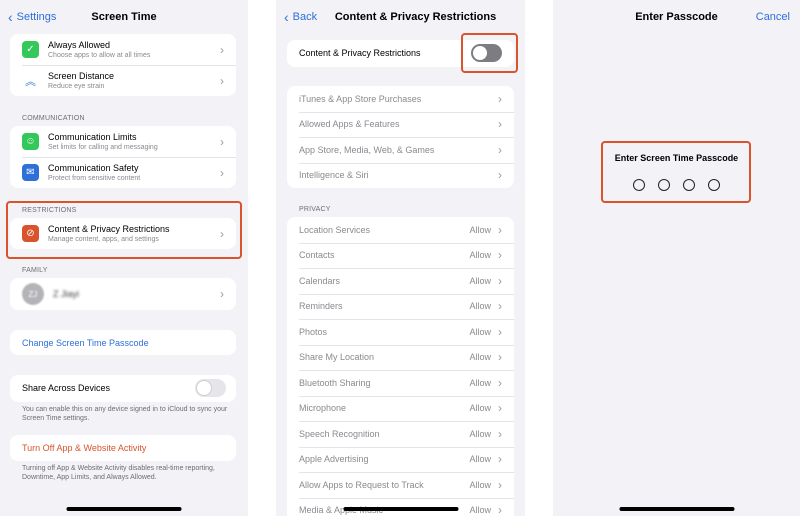 This screenshot has width=800, height=516. Describe the element at coordinates (360, 53) in the screenshot. I see `toggle-label: Content & Privacy Restrictions` at that location.